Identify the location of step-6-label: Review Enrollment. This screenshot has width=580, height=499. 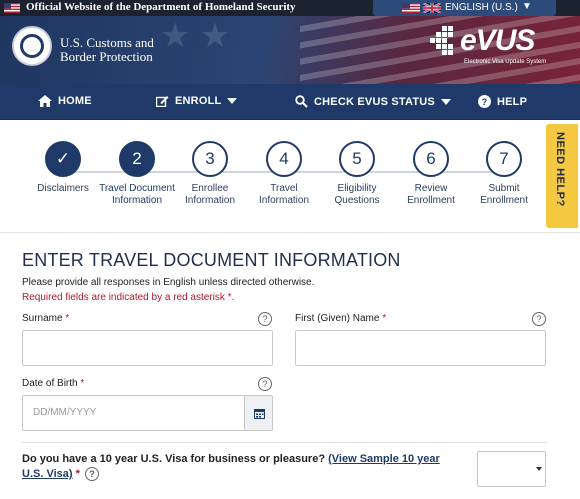
(431, 194).